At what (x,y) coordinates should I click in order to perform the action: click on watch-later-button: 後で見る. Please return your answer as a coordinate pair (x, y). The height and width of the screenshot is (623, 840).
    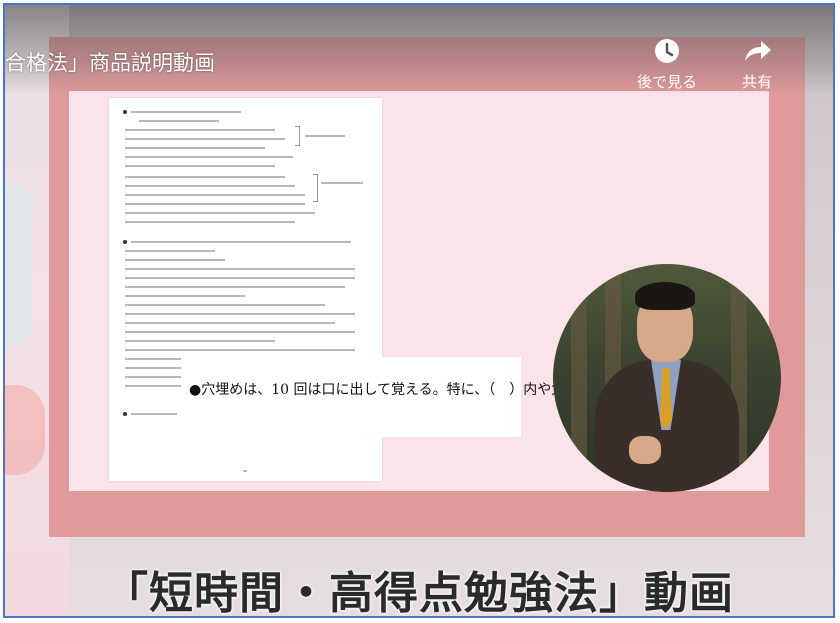
    Looking at the image, I should click on (667, 63).